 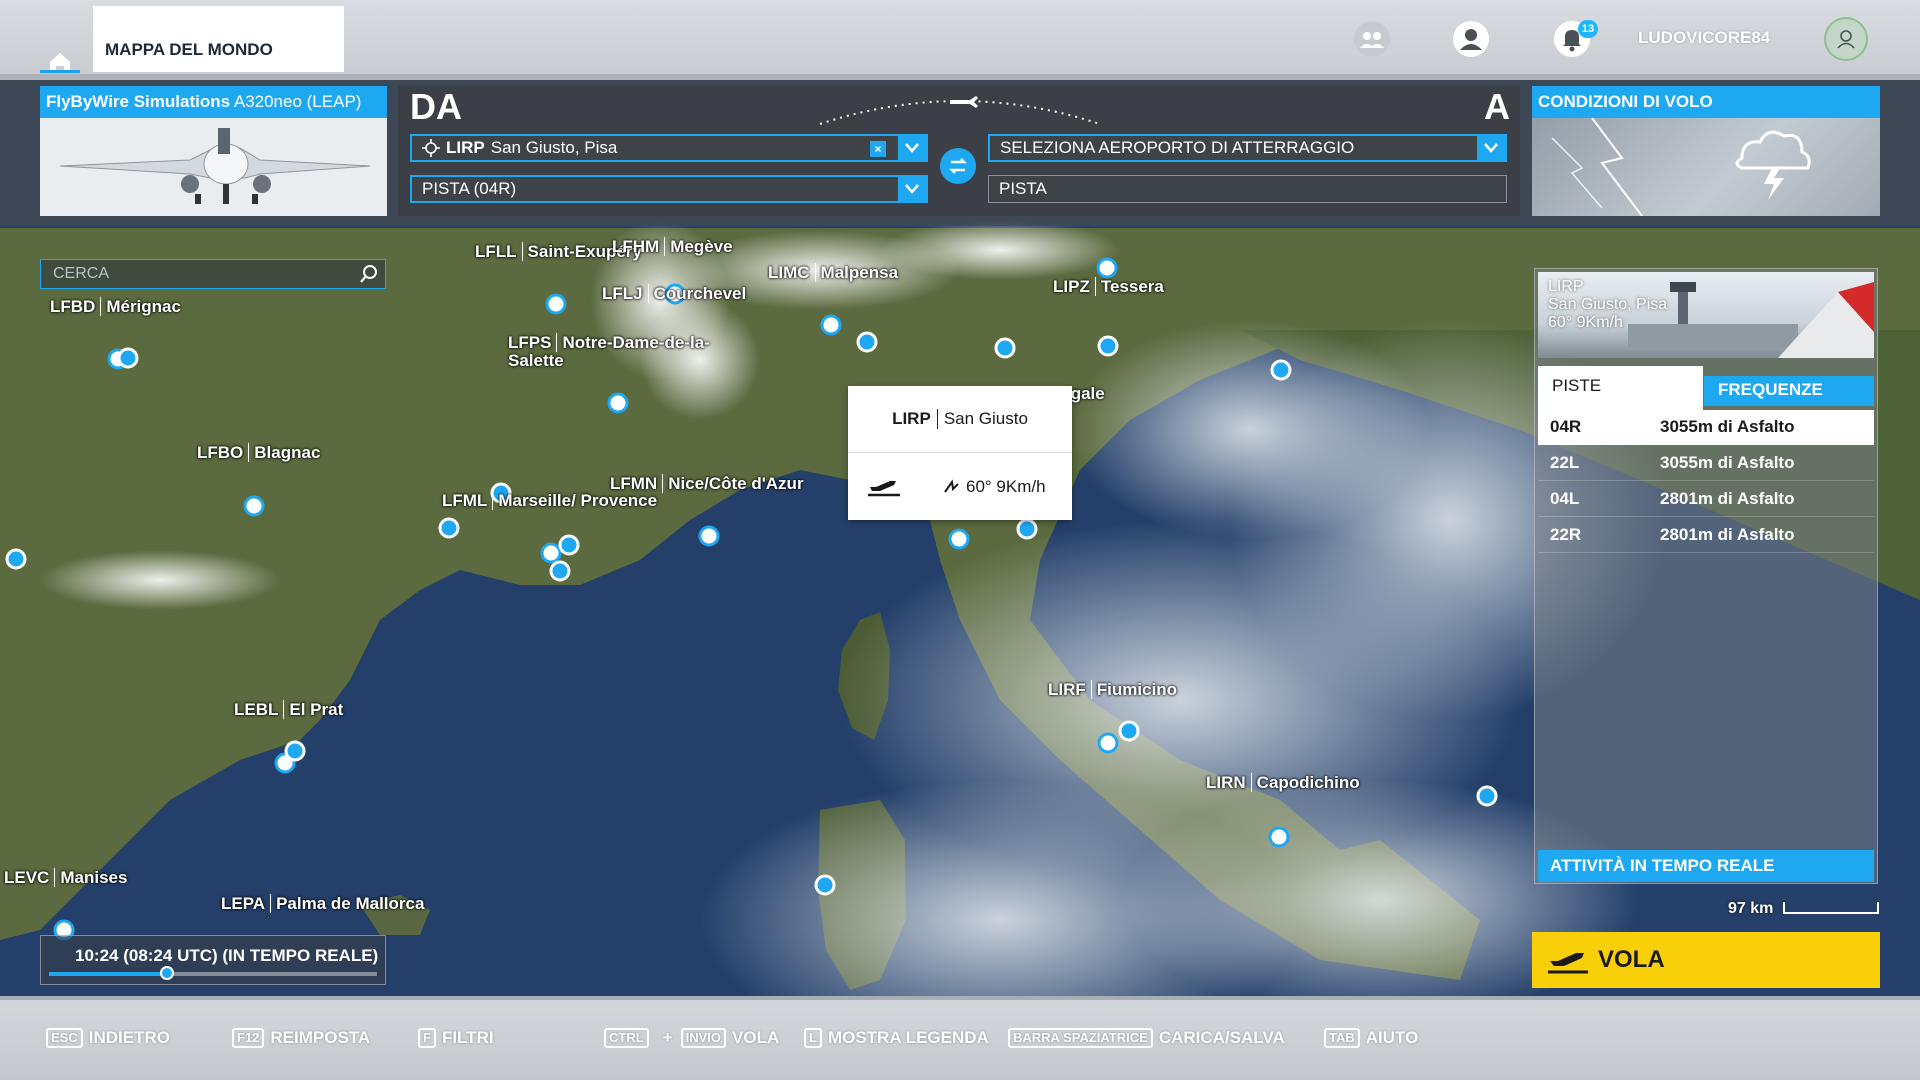 What do you see at coordinates (1706, 960) in the screenshot?
I see `fly-button: VOLA` at bounding box center [1706, 960].